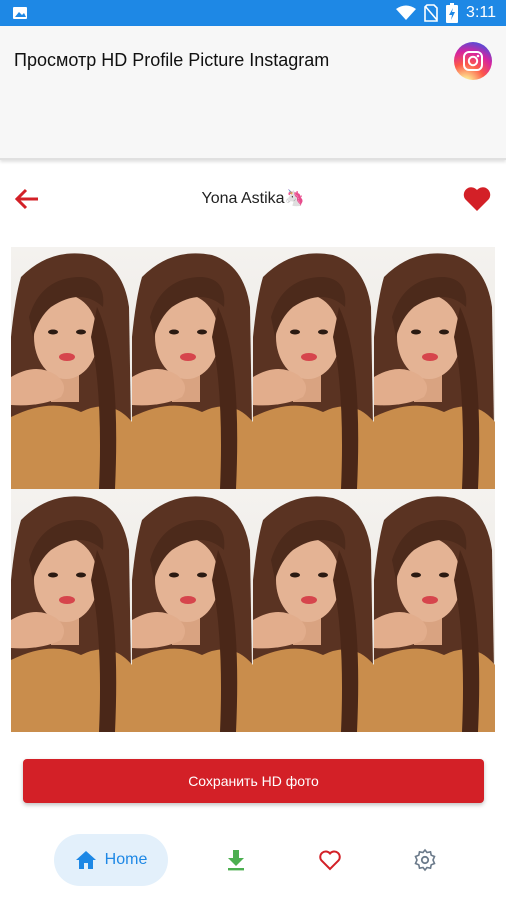  What do you see at coordinates (253, 93) in the screenshot?
I see `app-bar: Просмотр HD Profile Picture Instagram` at bounding box center [253, 93].